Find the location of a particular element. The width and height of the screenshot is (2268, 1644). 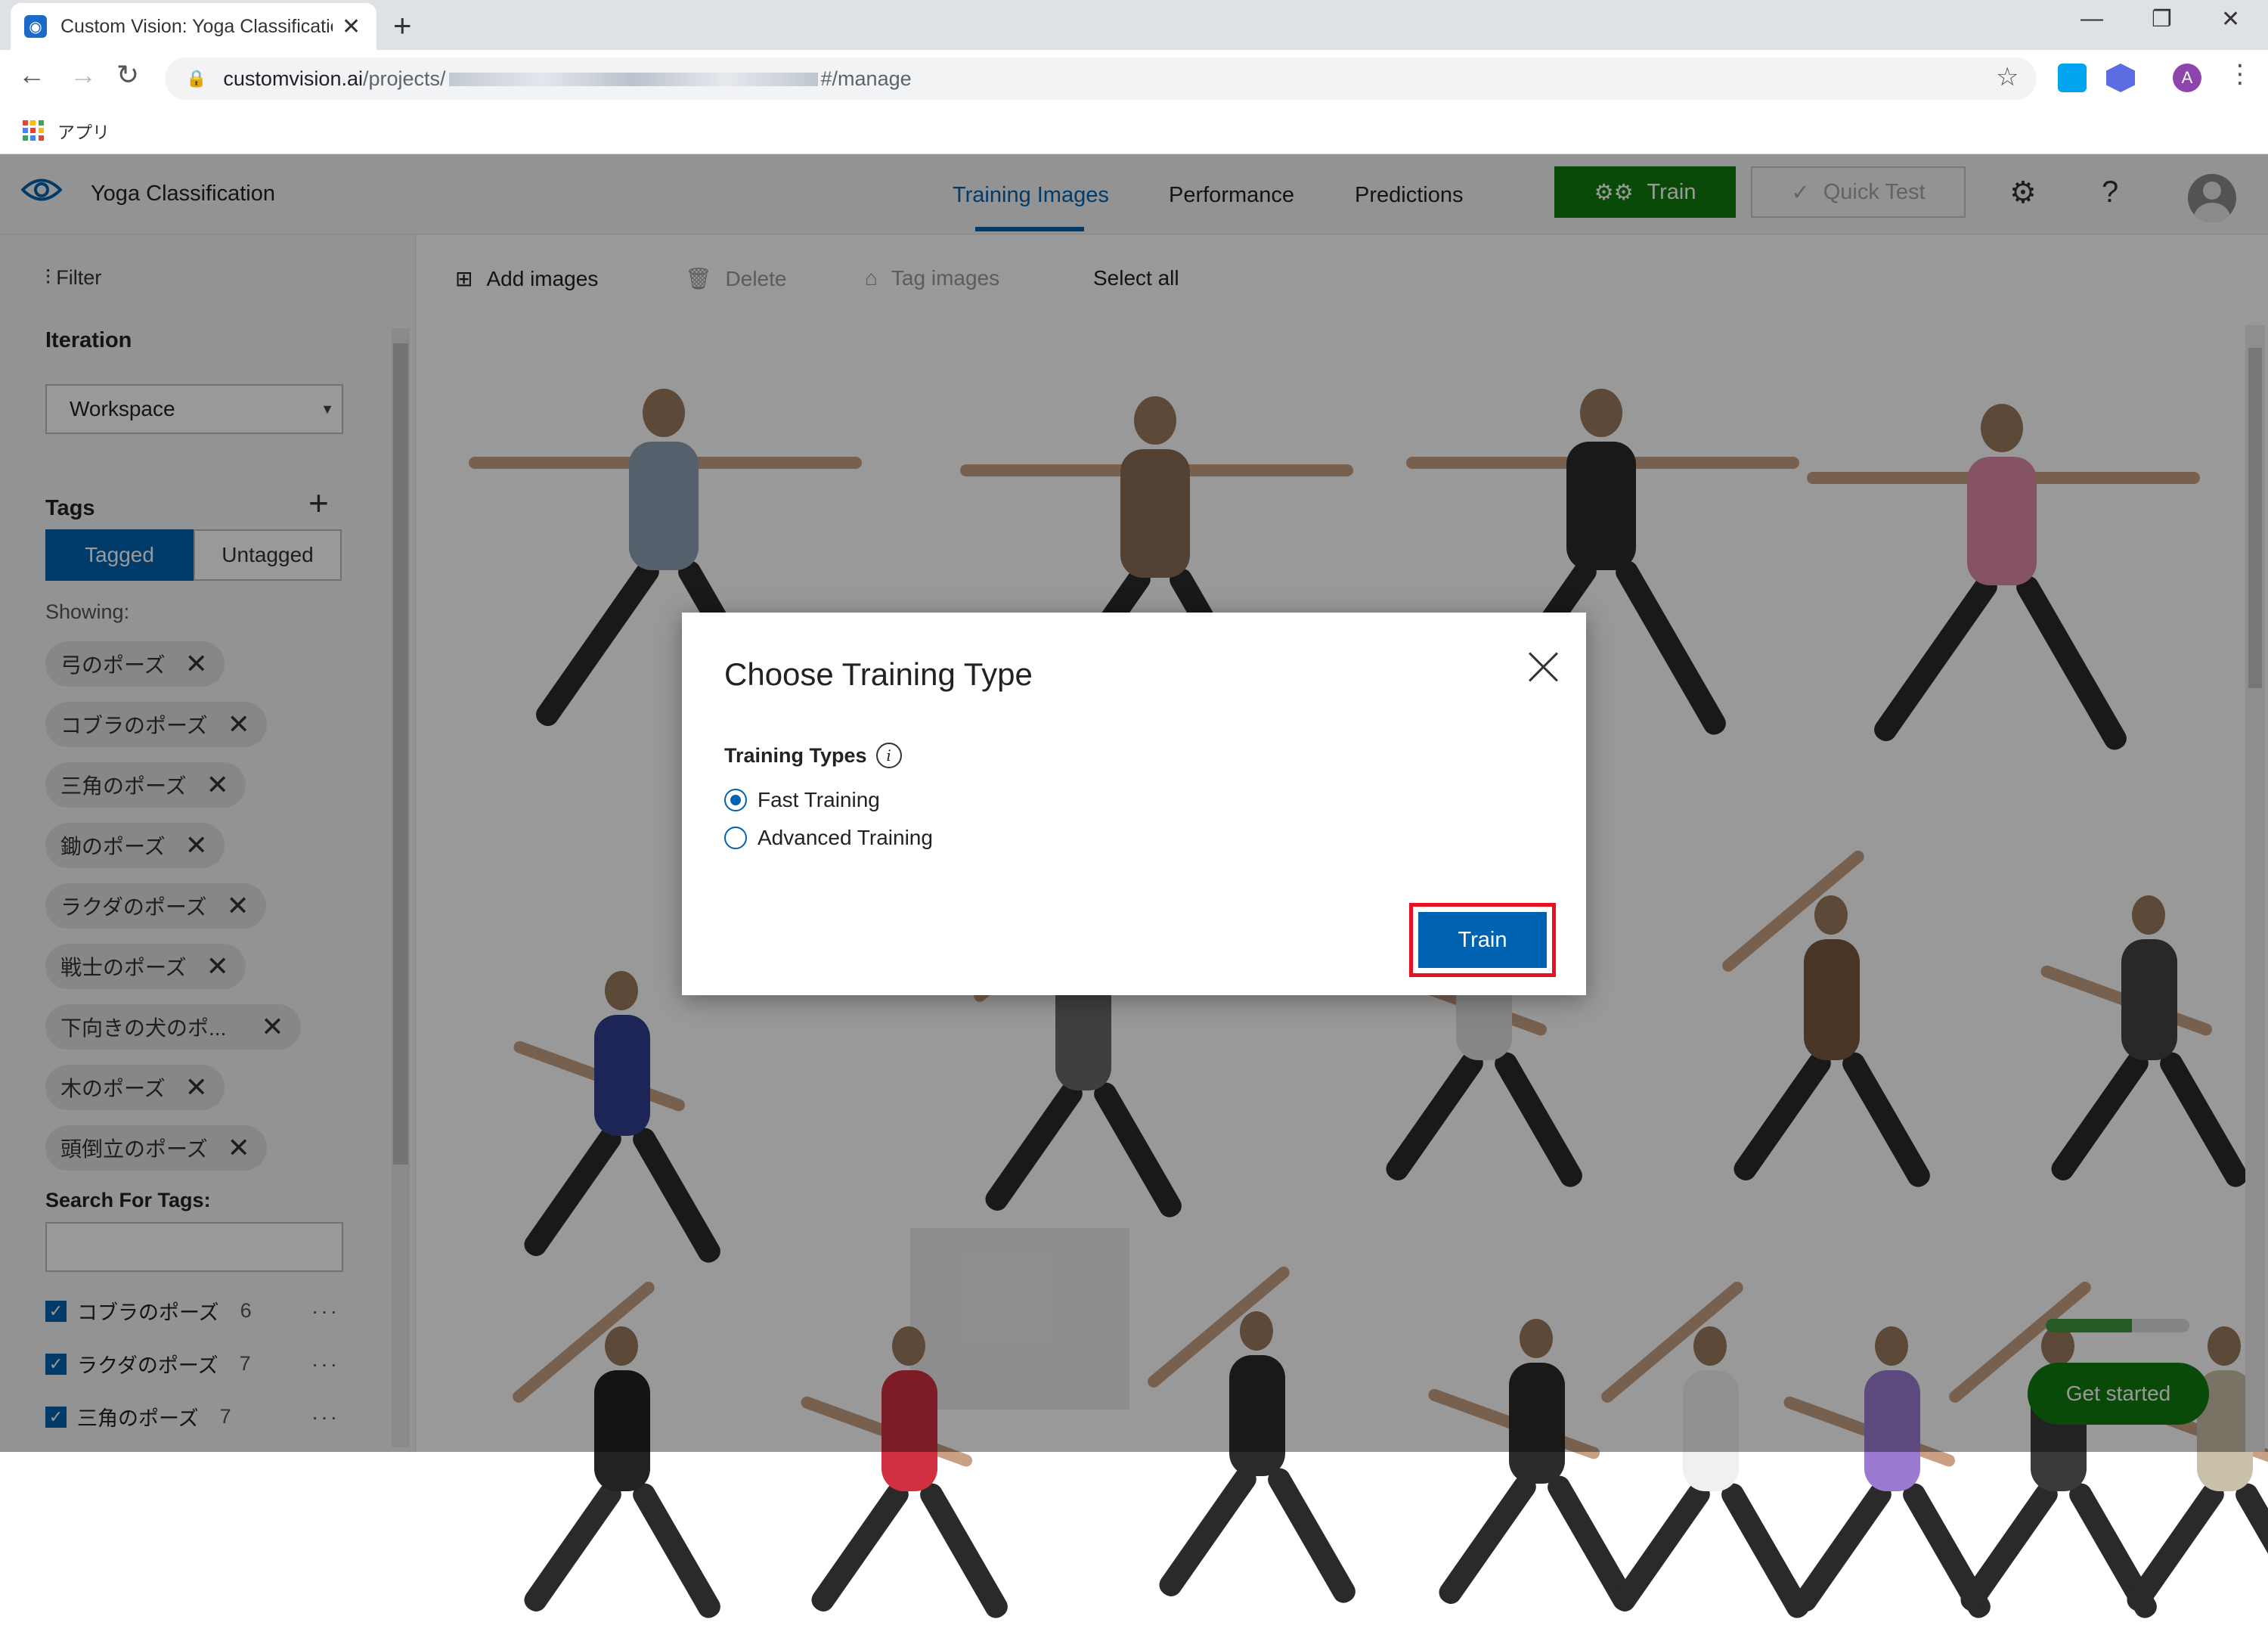

url-input: 🔒 customvision.ai/projects/ #/manage is located at coordinates (1101, 79).